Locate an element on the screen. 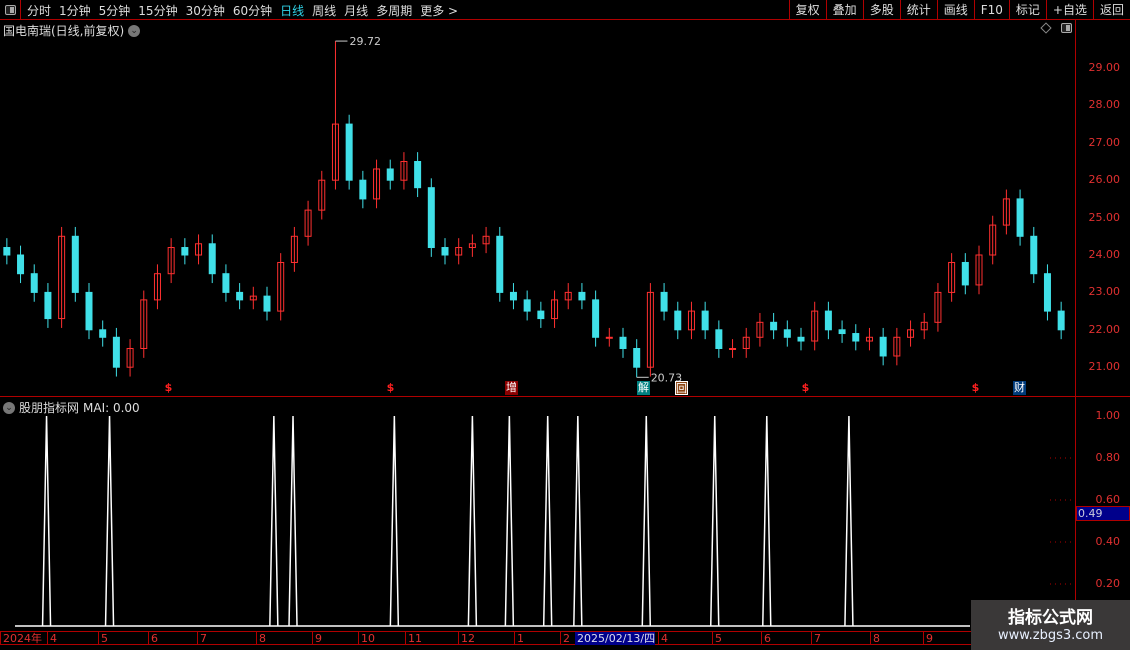  indicator-tick-label: 0.20 is located at coordinates (1108, 583).